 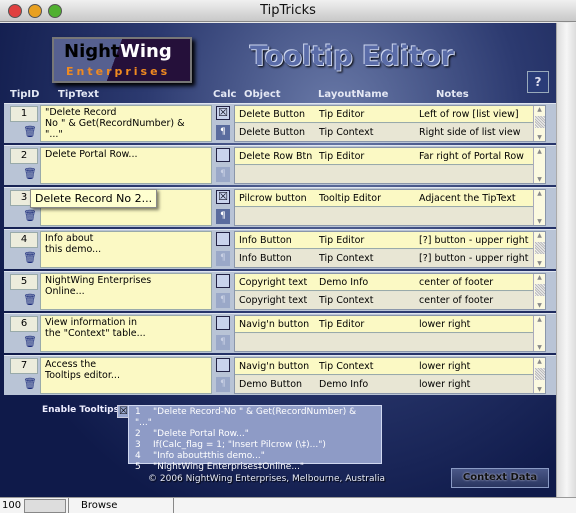 I want to click on object-field: Delete Row Btn, so click(x=275, y=156).